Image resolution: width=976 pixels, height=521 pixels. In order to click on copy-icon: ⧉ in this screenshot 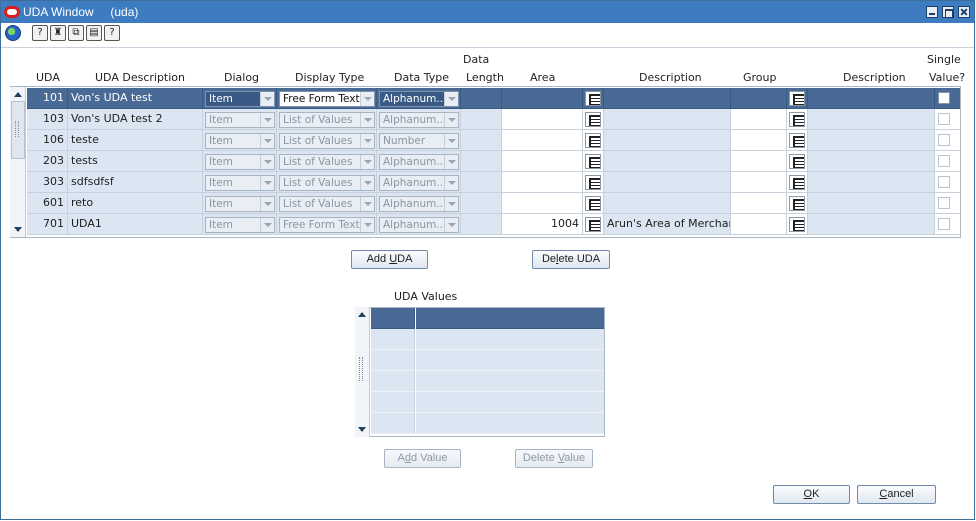, I will do `click(76, 33)`.